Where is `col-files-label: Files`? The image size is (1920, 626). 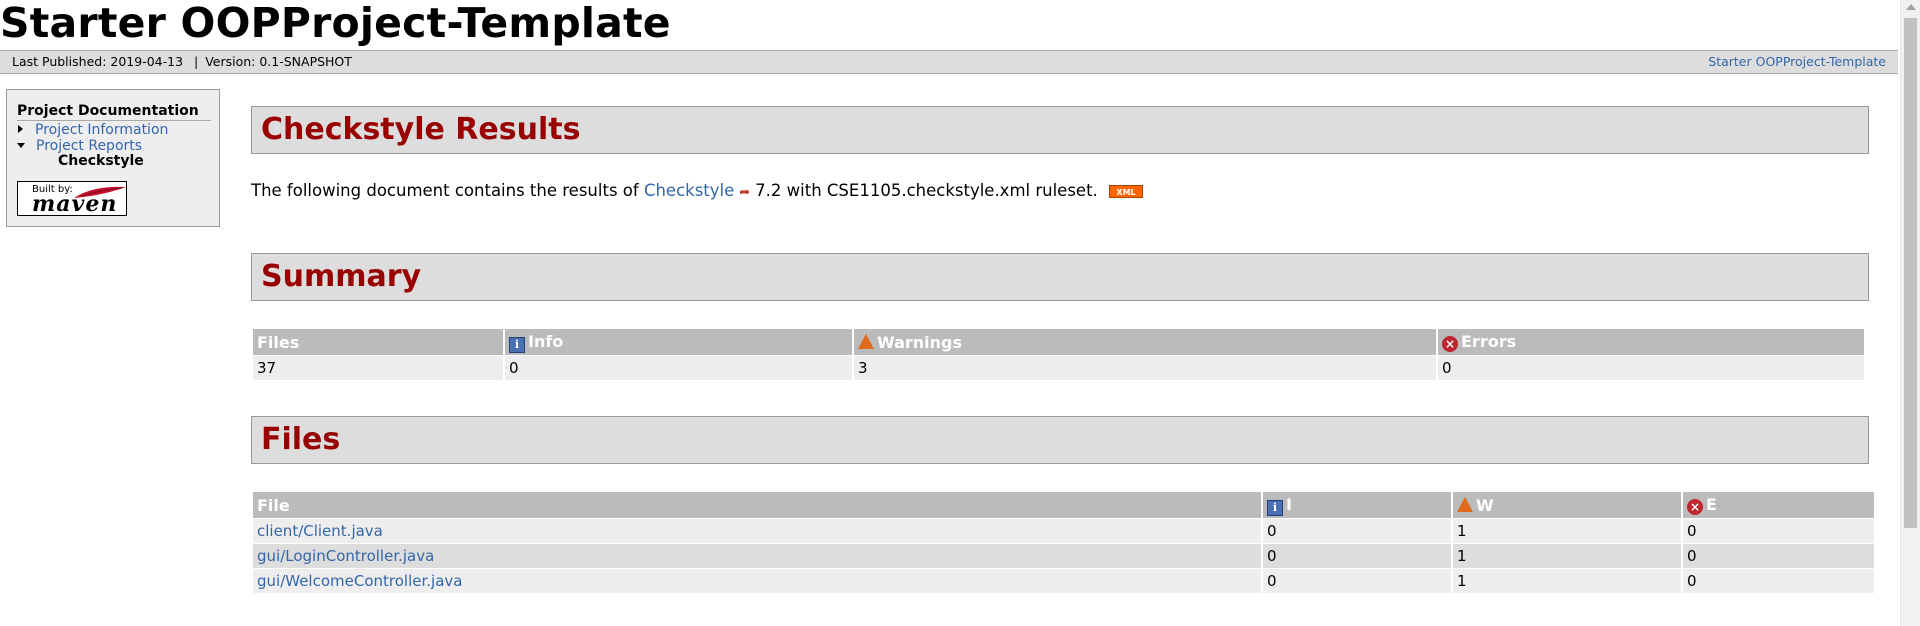
col-files-label: Files is located at coordinates (278, 342).